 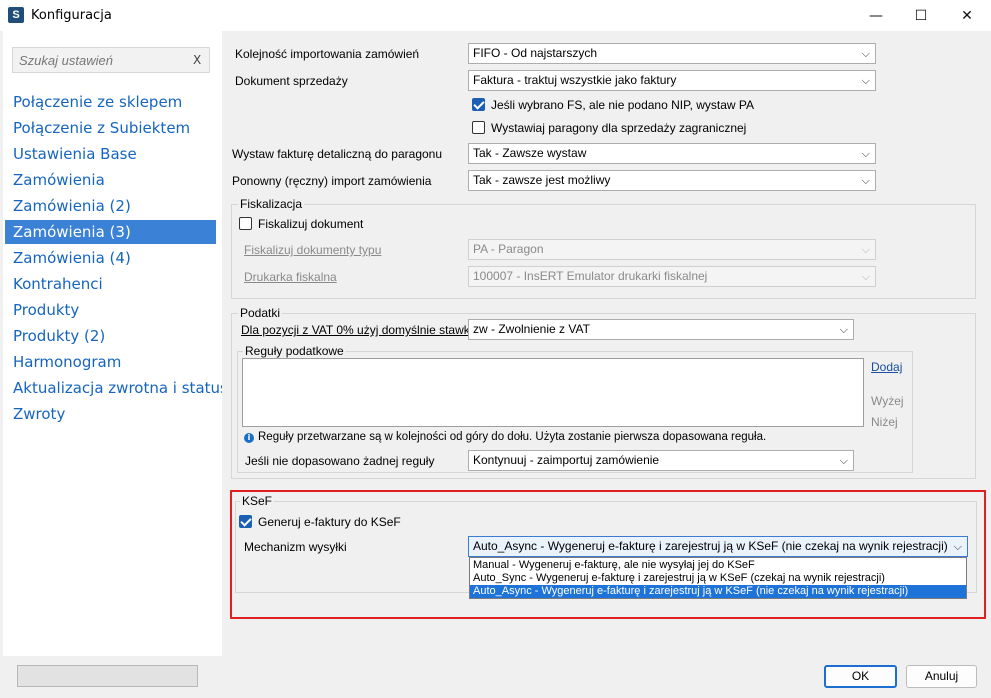 I want to click on sidebar-item-feedback-update: Aktualizacja zwrotna i statusy, so click(x=121, y=388).